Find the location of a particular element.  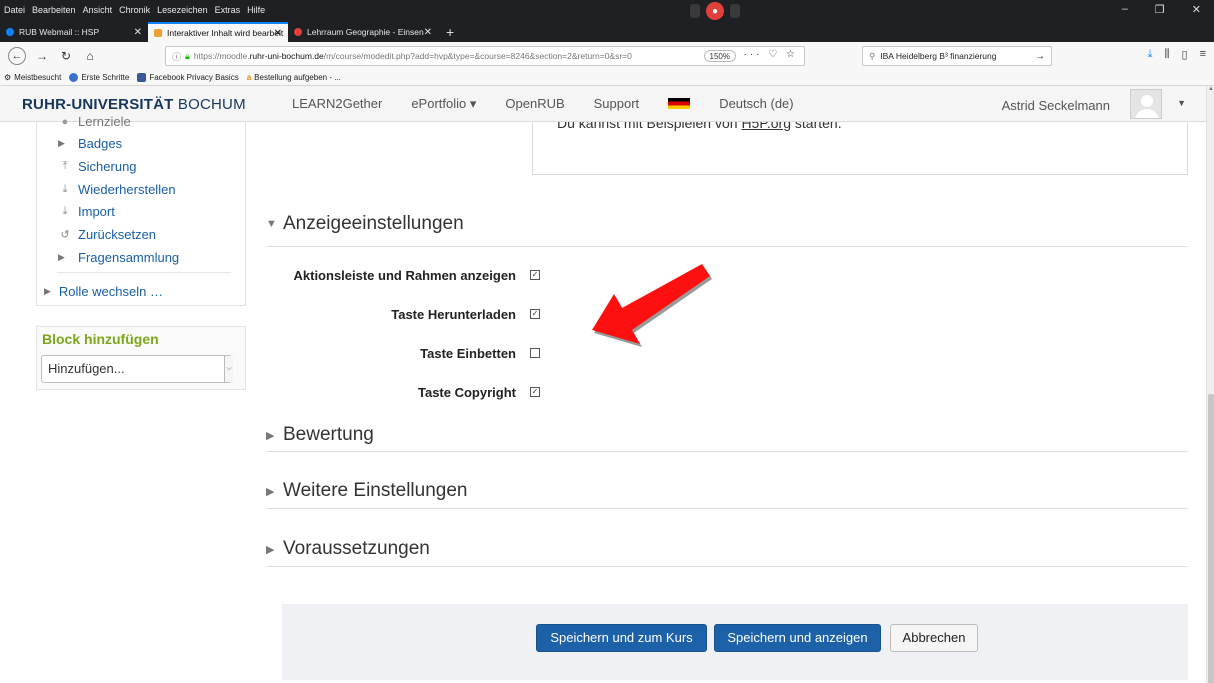

menu-datei: Datei is located at coordinates (14, 10).